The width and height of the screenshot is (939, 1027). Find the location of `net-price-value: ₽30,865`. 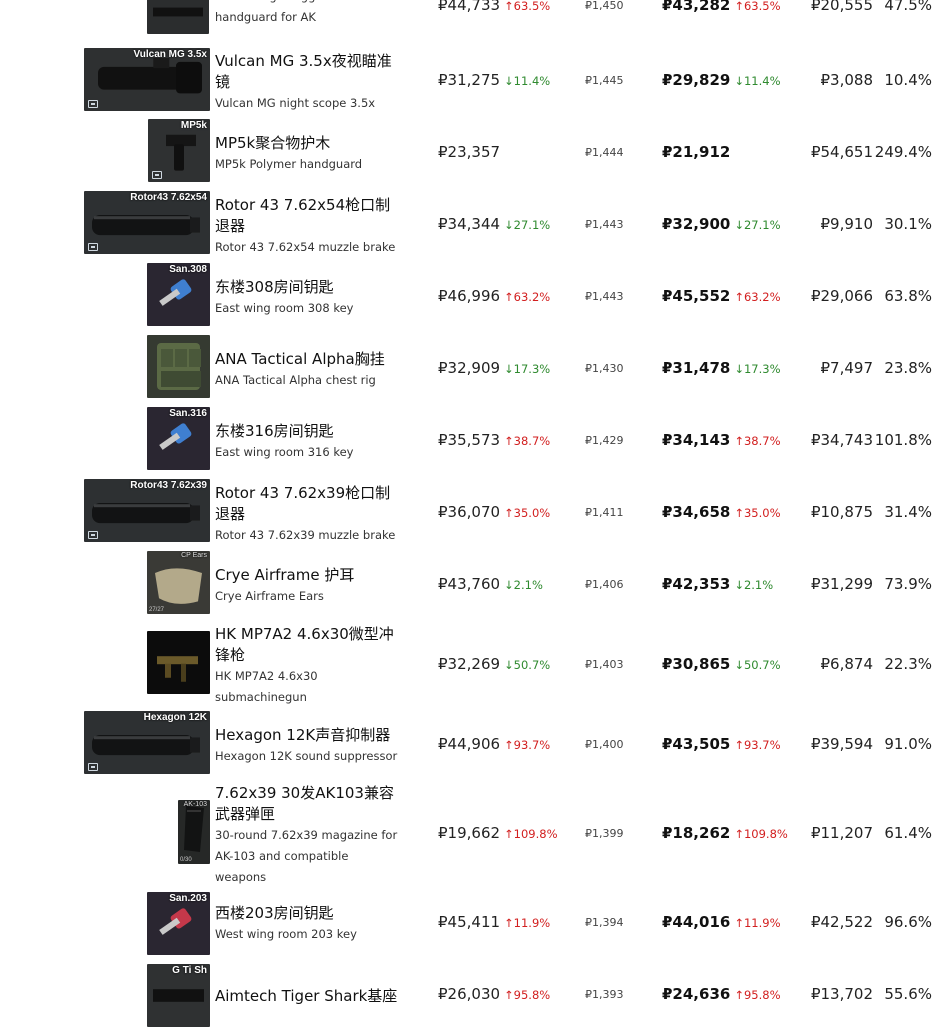

net-price-value: ₽30,865 is located at coordinates (696, 664).